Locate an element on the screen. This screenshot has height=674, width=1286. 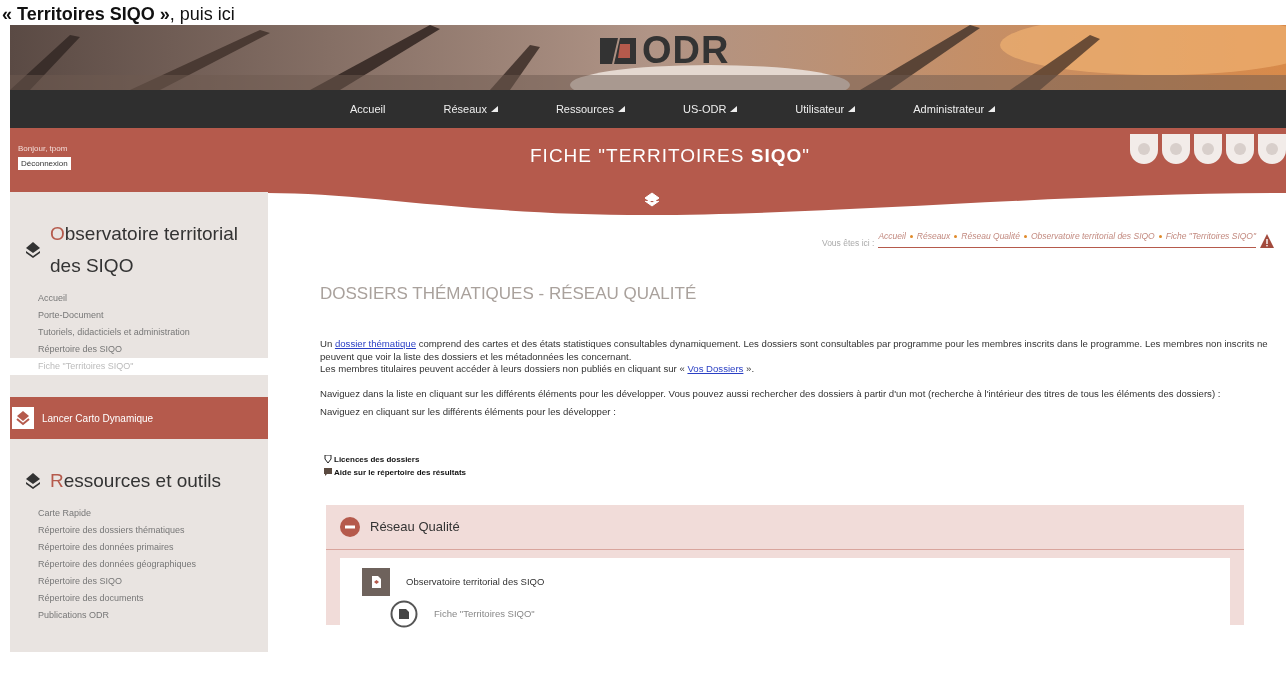
folder-icon is located at coordinates (376, 581).